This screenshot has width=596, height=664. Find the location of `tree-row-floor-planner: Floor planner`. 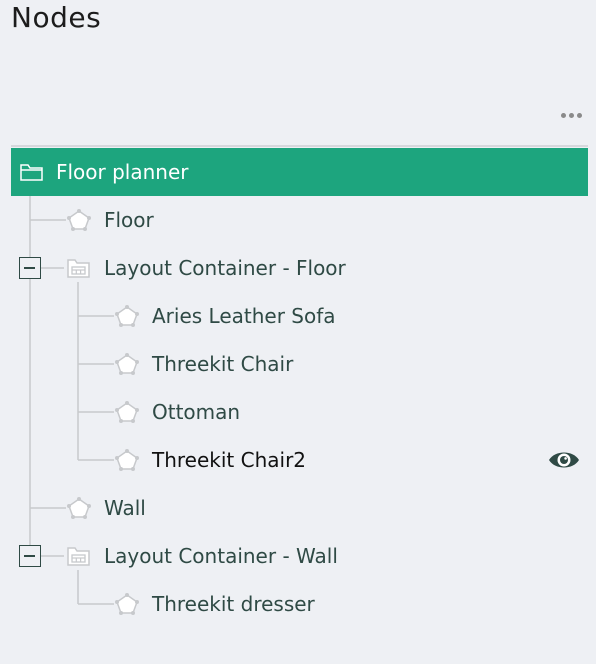

tree-row-floor-planner: Floor planner is located at coordinates (299, 172).